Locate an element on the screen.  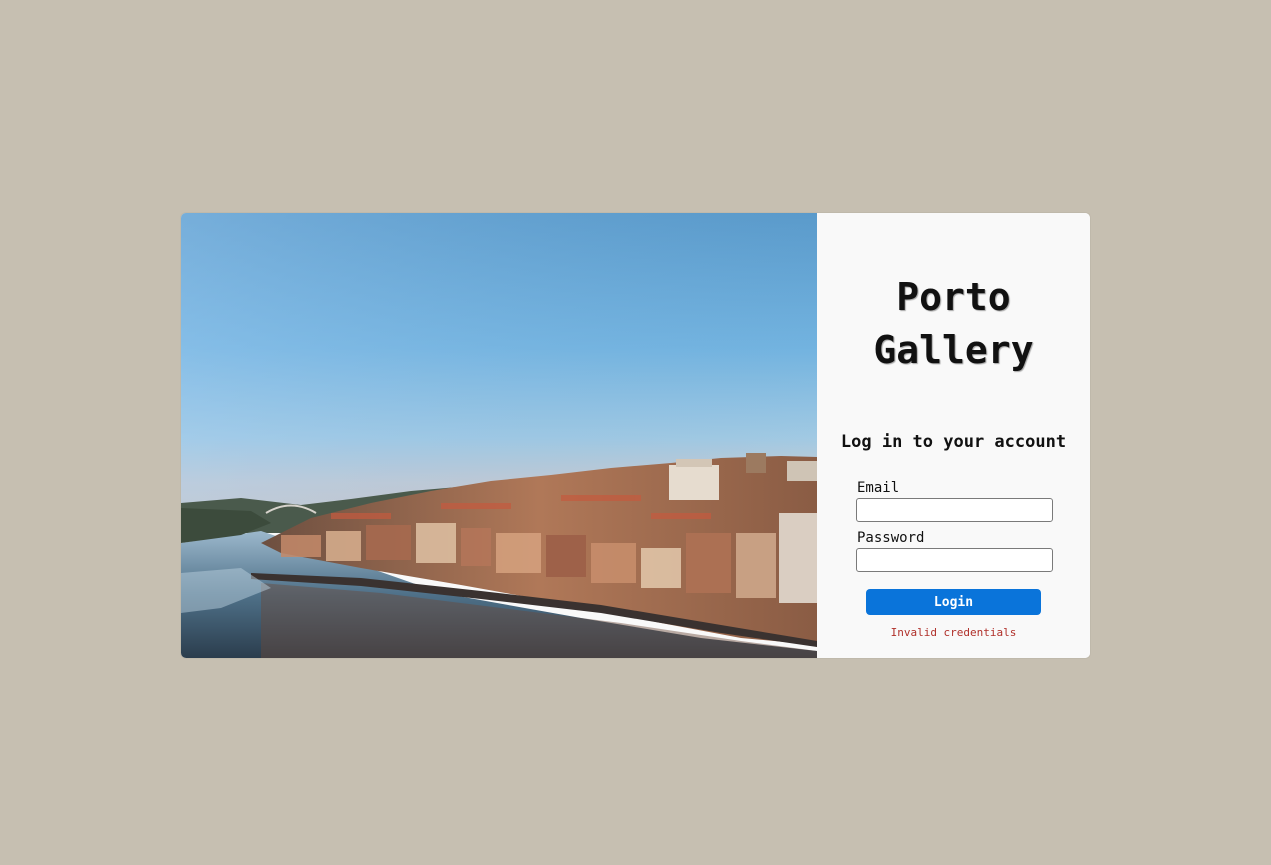
brand-title-line2: Gallery is located at coordinates (953, 350).